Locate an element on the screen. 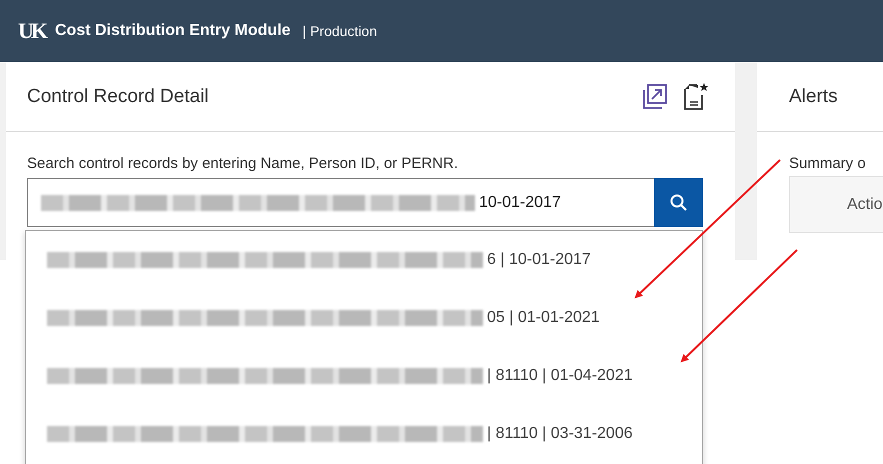 This screenshot has height=464, width=883. search-icon is located at coordinates (678, 202).